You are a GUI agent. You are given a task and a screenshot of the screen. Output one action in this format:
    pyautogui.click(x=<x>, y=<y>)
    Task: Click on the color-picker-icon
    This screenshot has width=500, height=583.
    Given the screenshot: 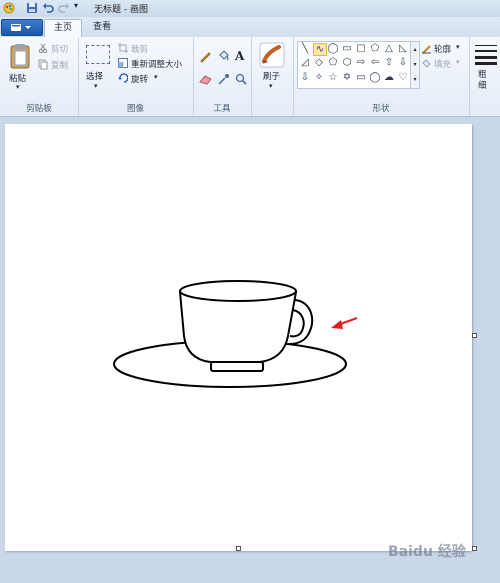 What is the action you would take?
    pyautogui.click(x=223, y=79)
    